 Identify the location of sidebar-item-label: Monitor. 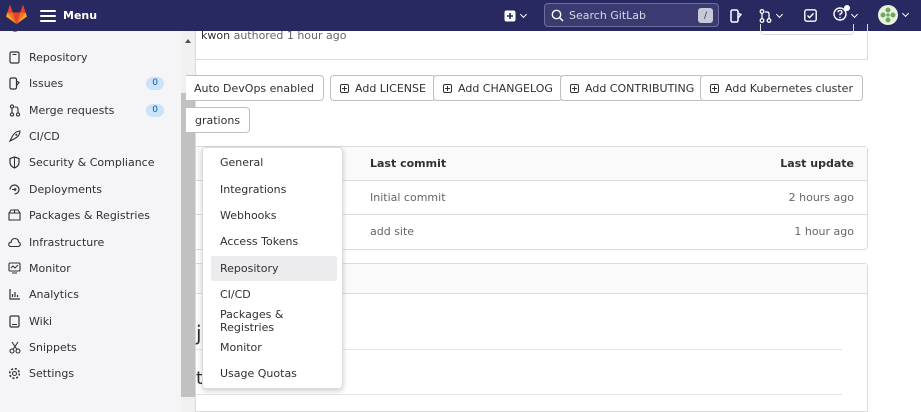
(50, 268).